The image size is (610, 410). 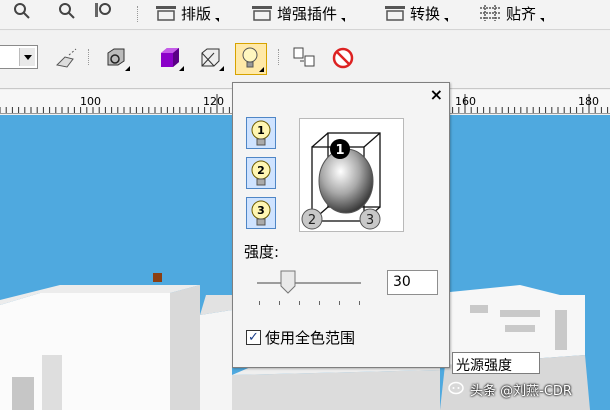 What do you see at coordinates (185, 347) in the screenshot?
I see `extruded-shape-side` at bounding box center [185, 347].